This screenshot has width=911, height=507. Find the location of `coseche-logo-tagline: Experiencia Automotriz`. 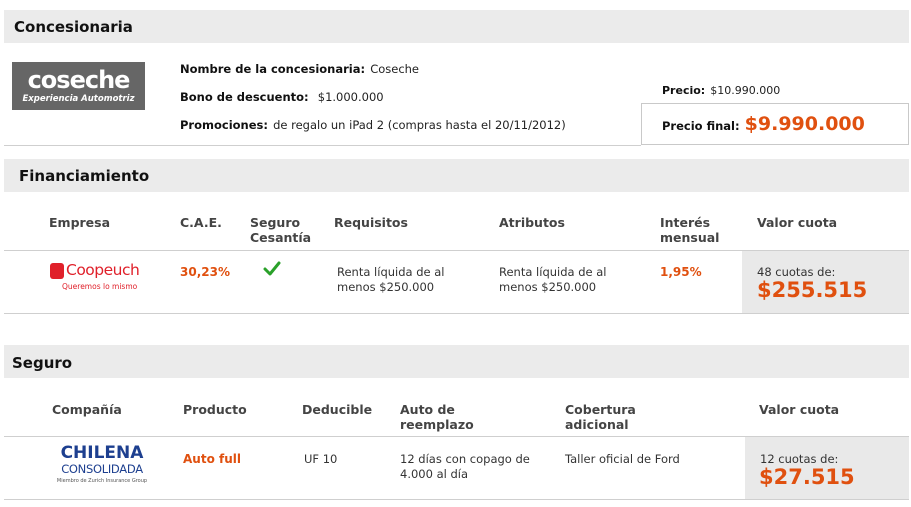

coseche-logo-tagline: Experiencia Automotriz is located at coordinates (78, 99).